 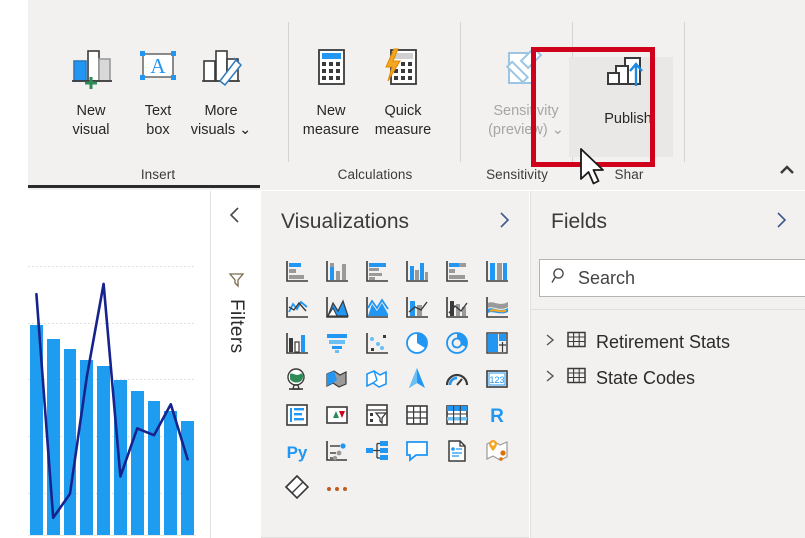 What do you see at coordinates (297, 379) in the screenshot?
I see `map-icon` at bounding box center [297, 379].